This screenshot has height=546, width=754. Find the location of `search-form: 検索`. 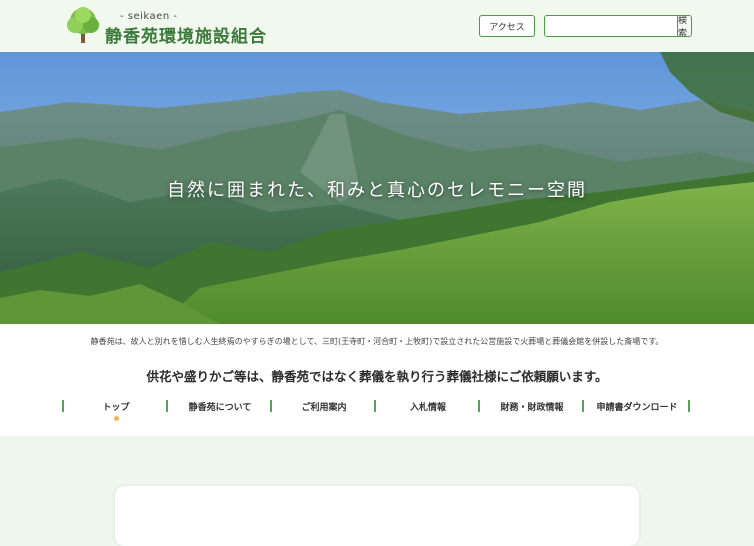

search-form: 検索 is located at coordinates (618, 26).